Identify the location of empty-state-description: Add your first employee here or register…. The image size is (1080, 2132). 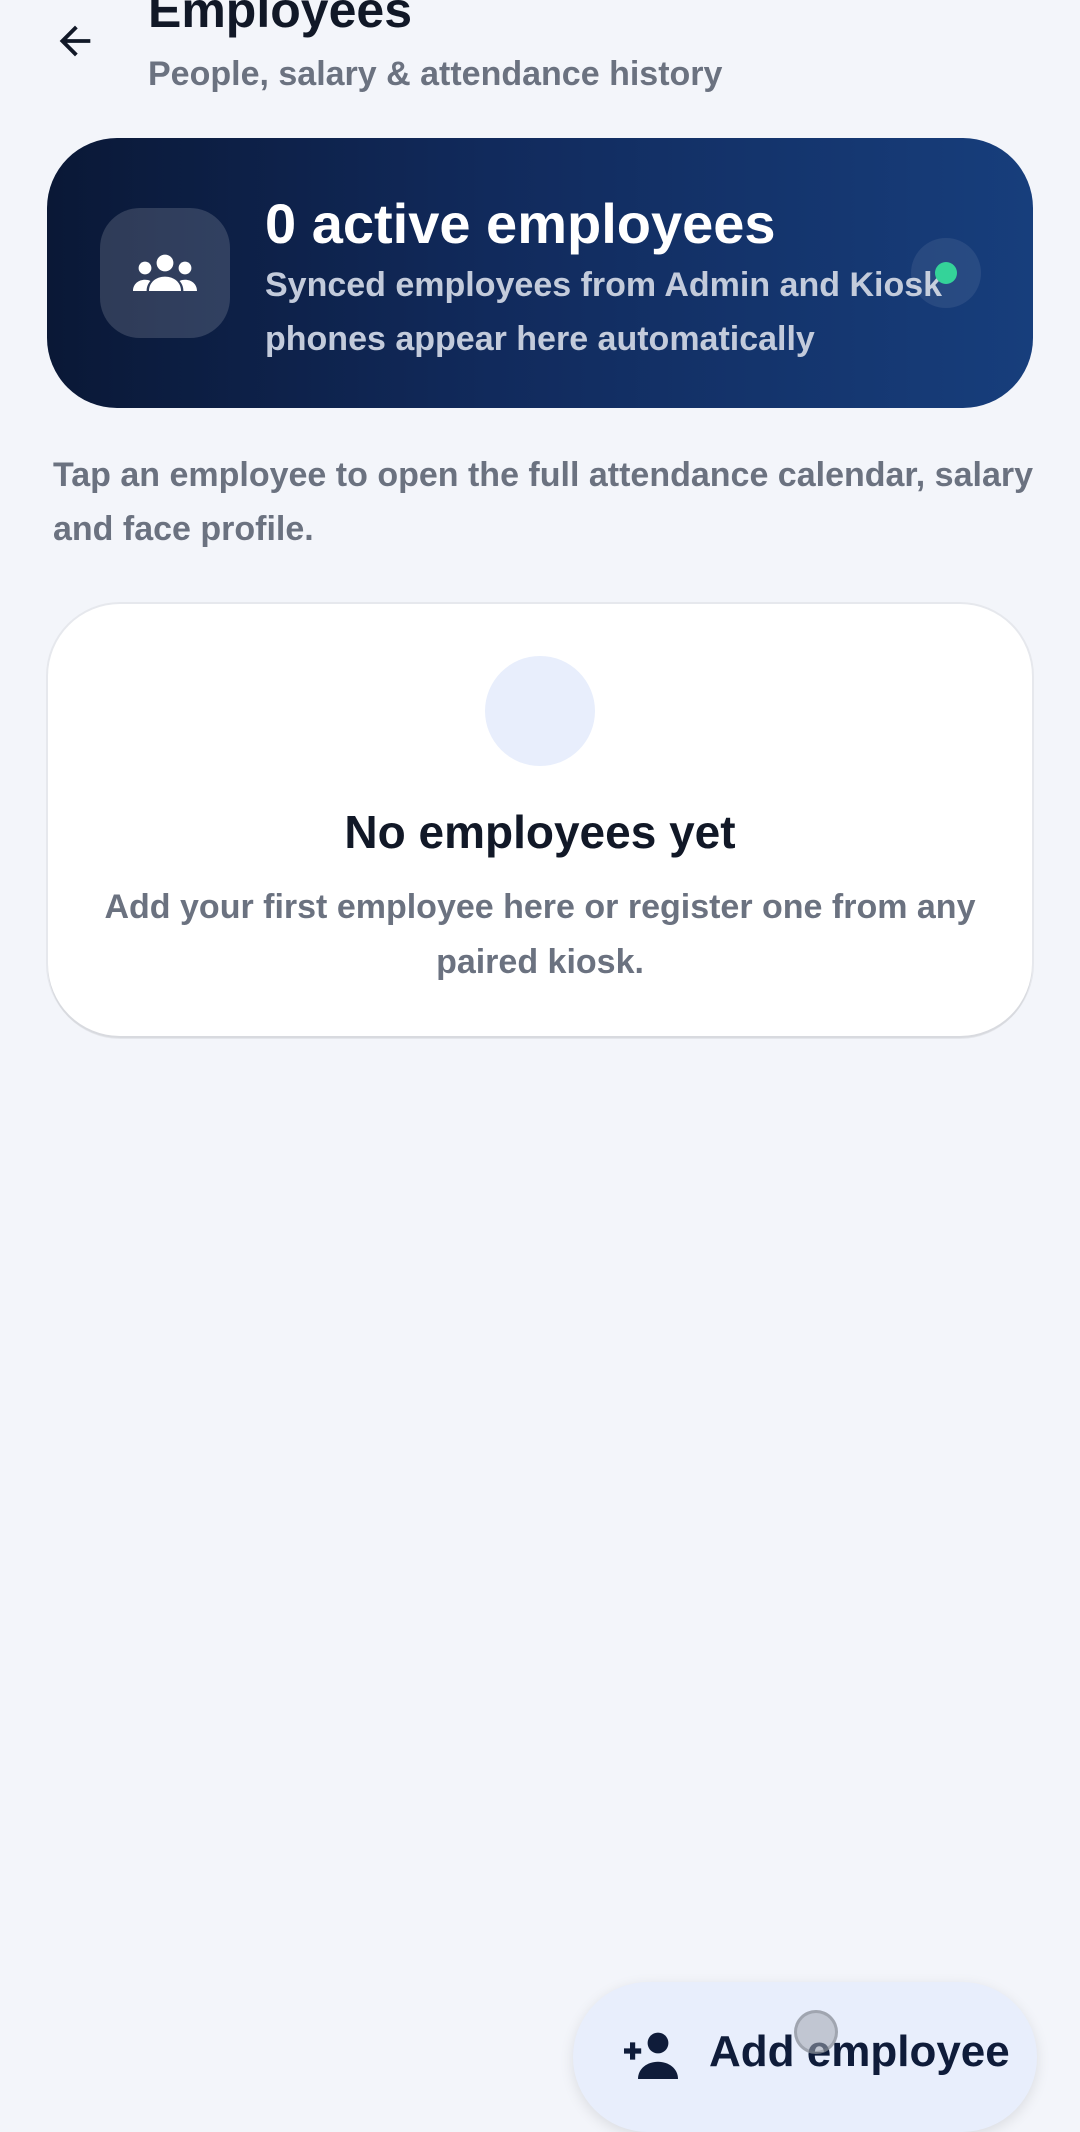
(540, 934).